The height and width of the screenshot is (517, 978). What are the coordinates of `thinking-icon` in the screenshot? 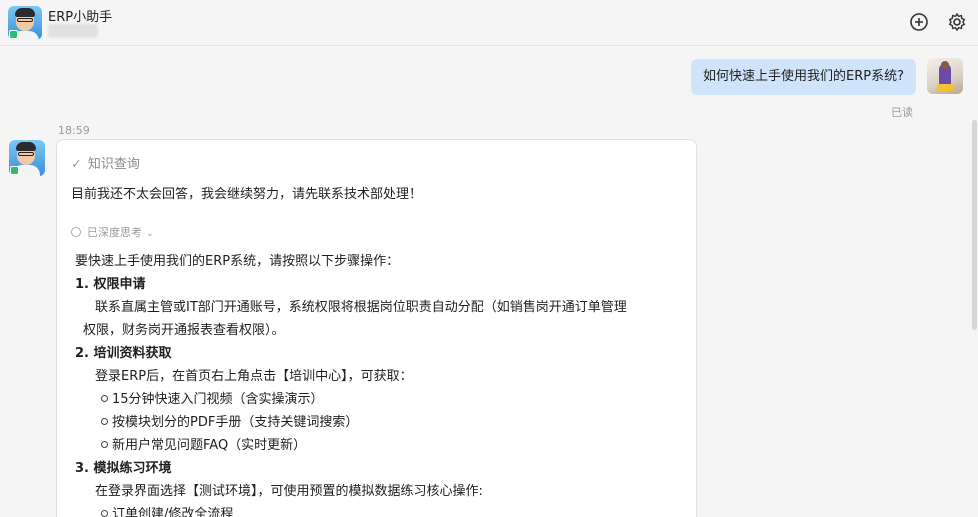 It's located at (76, 232).